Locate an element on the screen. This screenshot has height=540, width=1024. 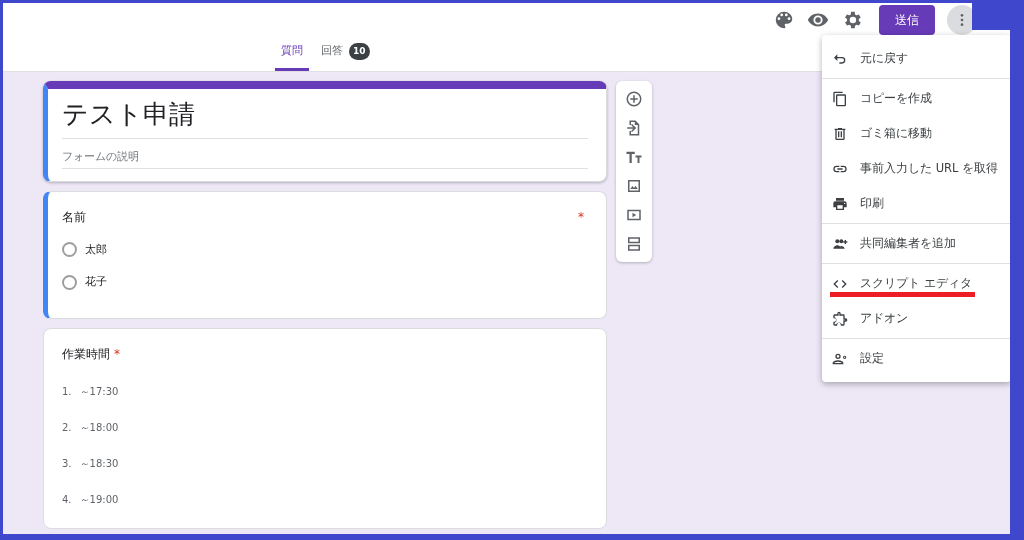
menu-item: アドオン is located at coordinates (916, 318).